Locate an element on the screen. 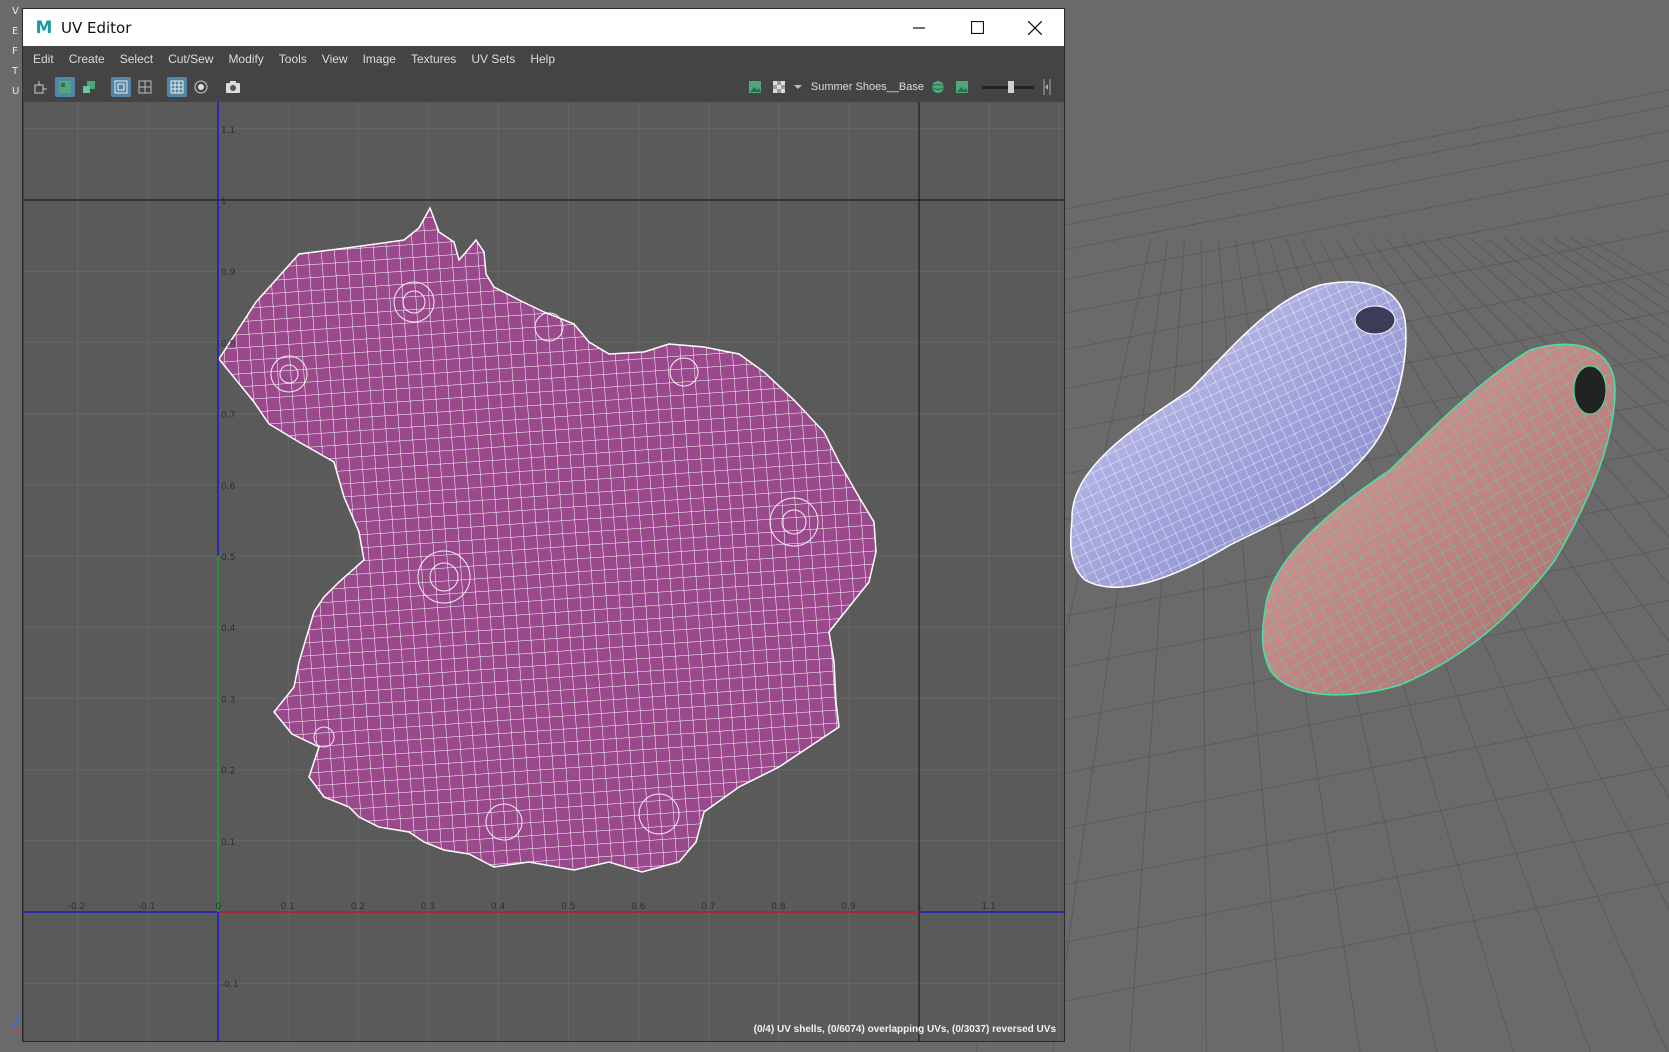  uv-layout-icon is located at coordinates (65, 87).